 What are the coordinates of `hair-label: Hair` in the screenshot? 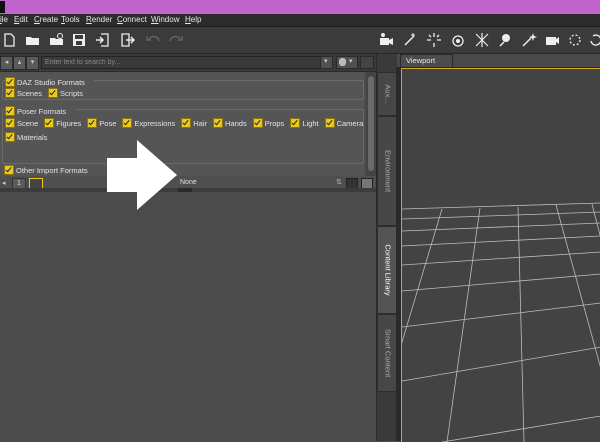 It's located at (200, 123).